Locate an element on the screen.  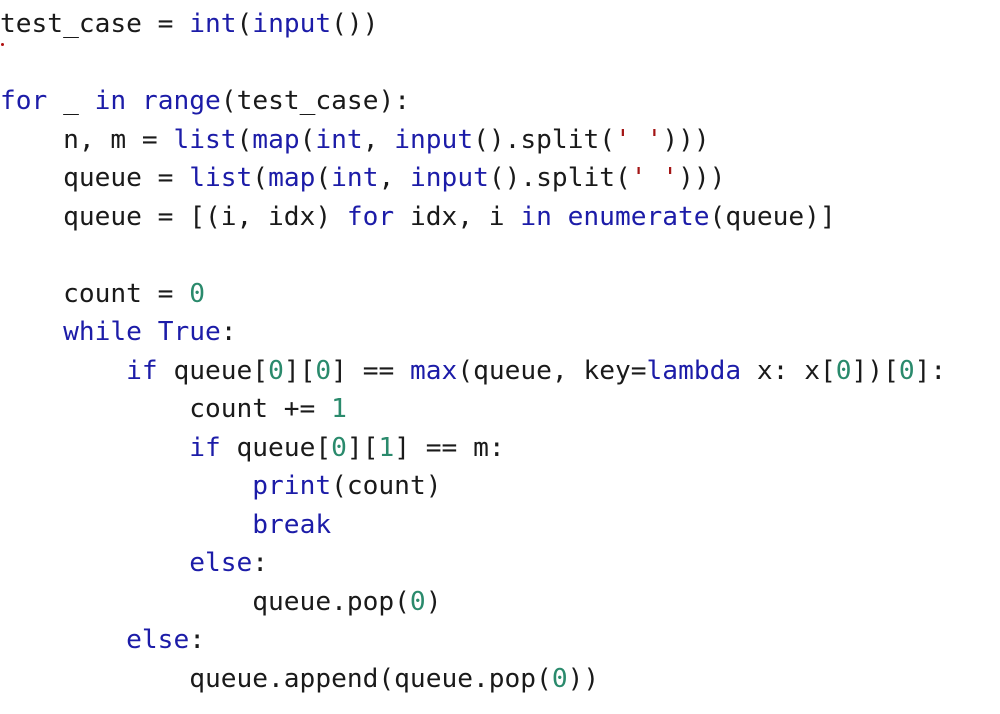
code-token-kw: lambda is located at coordinates (694, 370).